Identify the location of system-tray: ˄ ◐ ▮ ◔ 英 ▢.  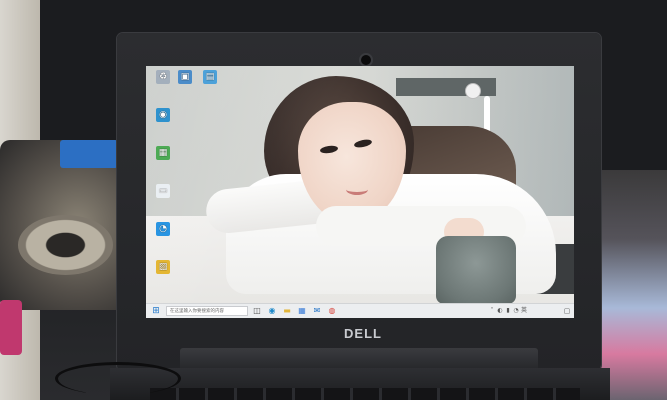
(531, 311).